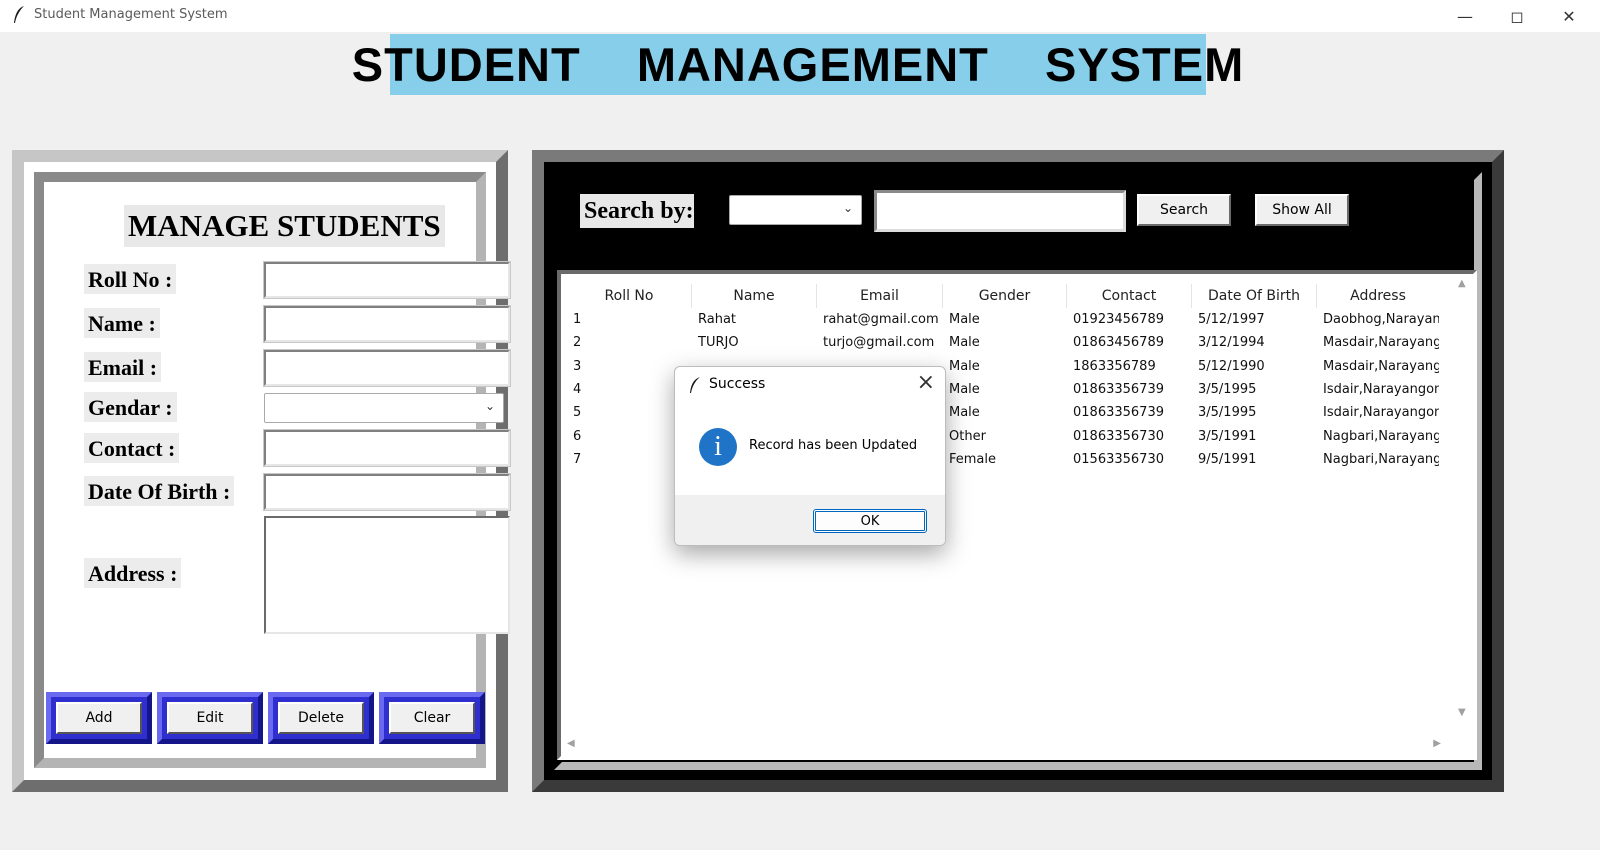 This screenshot has width=1600, height=850. Describe the element at coordinates (833, 445) in the screenshot. I see `dialog-message: Record has been Updated` at that location.